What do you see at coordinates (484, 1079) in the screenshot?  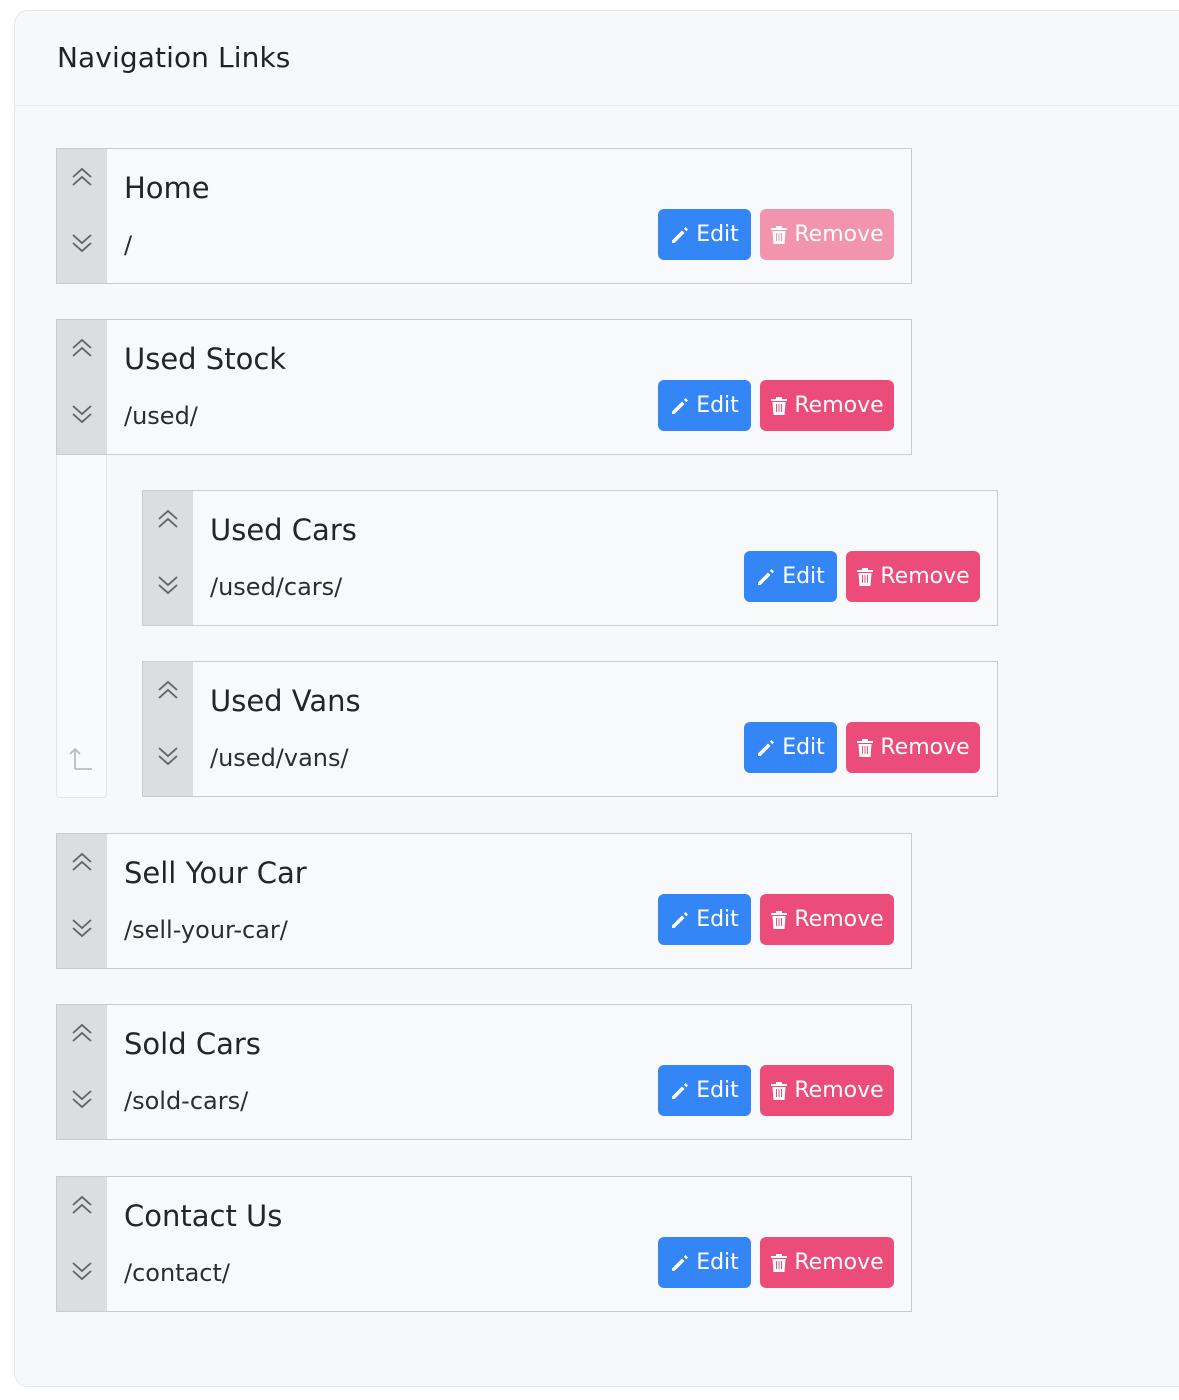 I see `nav-link-item: Sold Cars/sold-cars/Edit Remove` at bounding box center [484, 1079].